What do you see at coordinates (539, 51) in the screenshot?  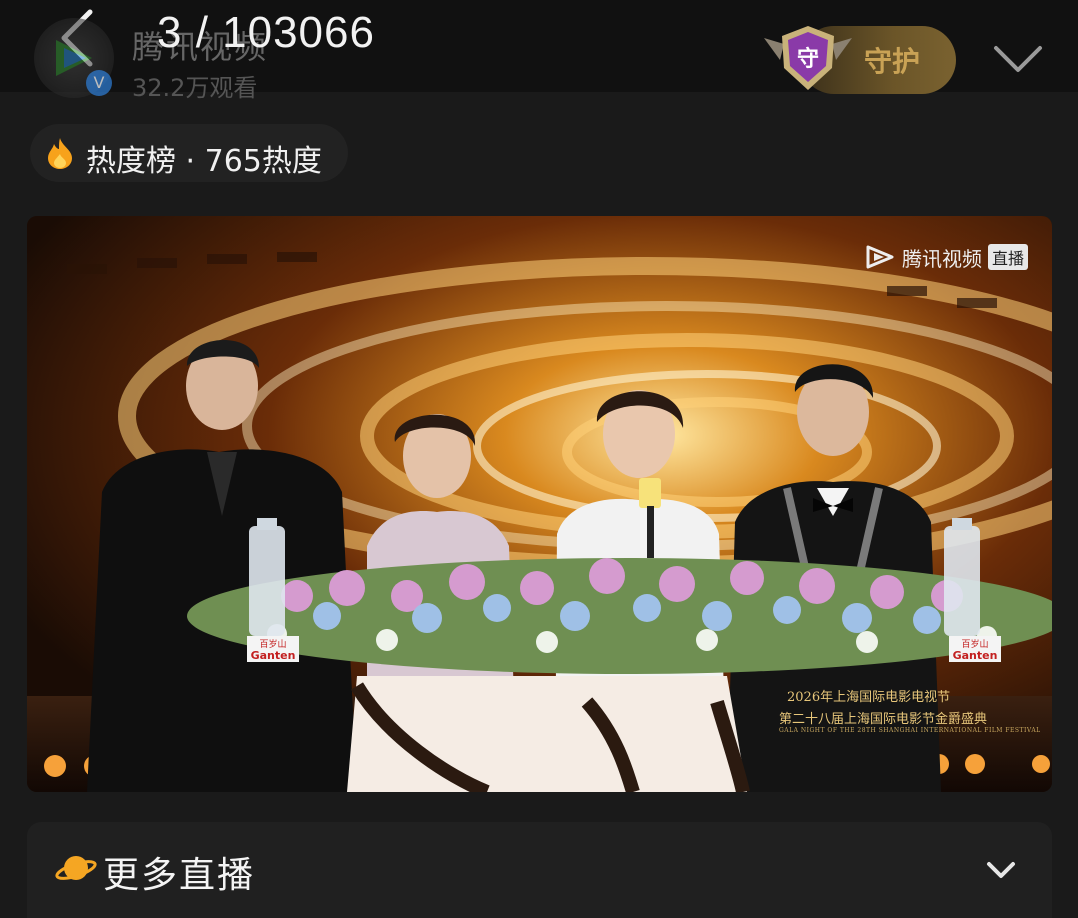 I see `top-bar: V 腾讯视频 32.2万观看 3 / 103066 守 守护` at bounding box center [539, 51].